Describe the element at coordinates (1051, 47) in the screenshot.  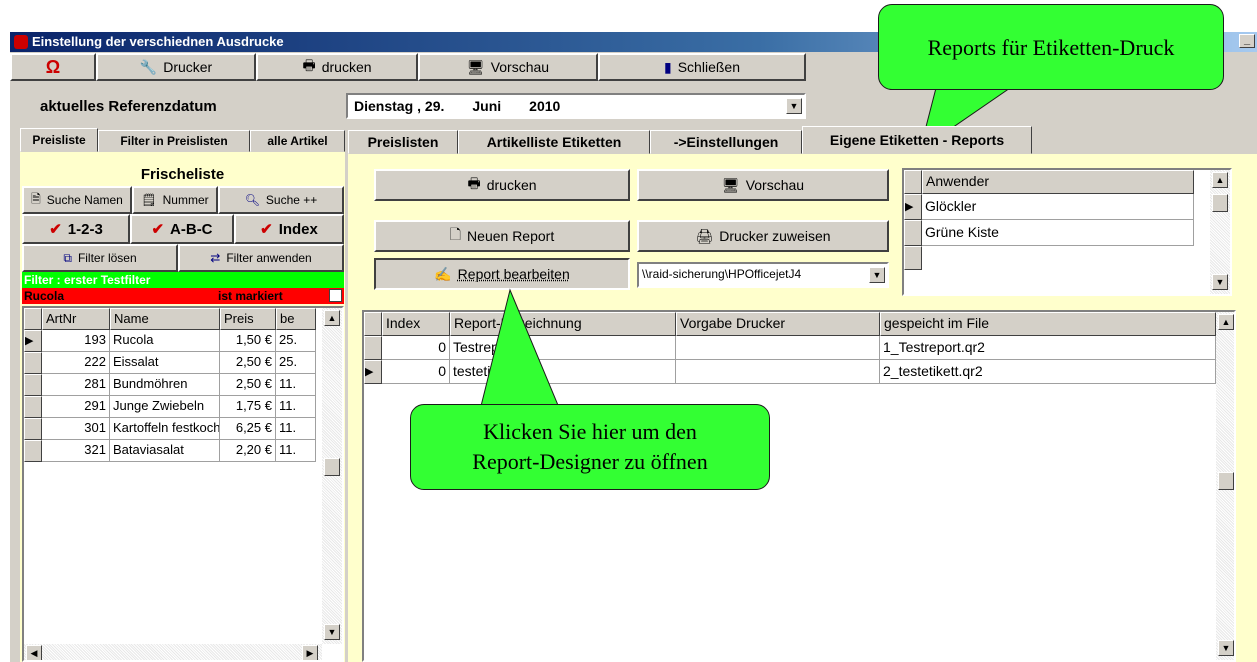
I see `top-callout: Reports für Etiketten-Druck` at that location.